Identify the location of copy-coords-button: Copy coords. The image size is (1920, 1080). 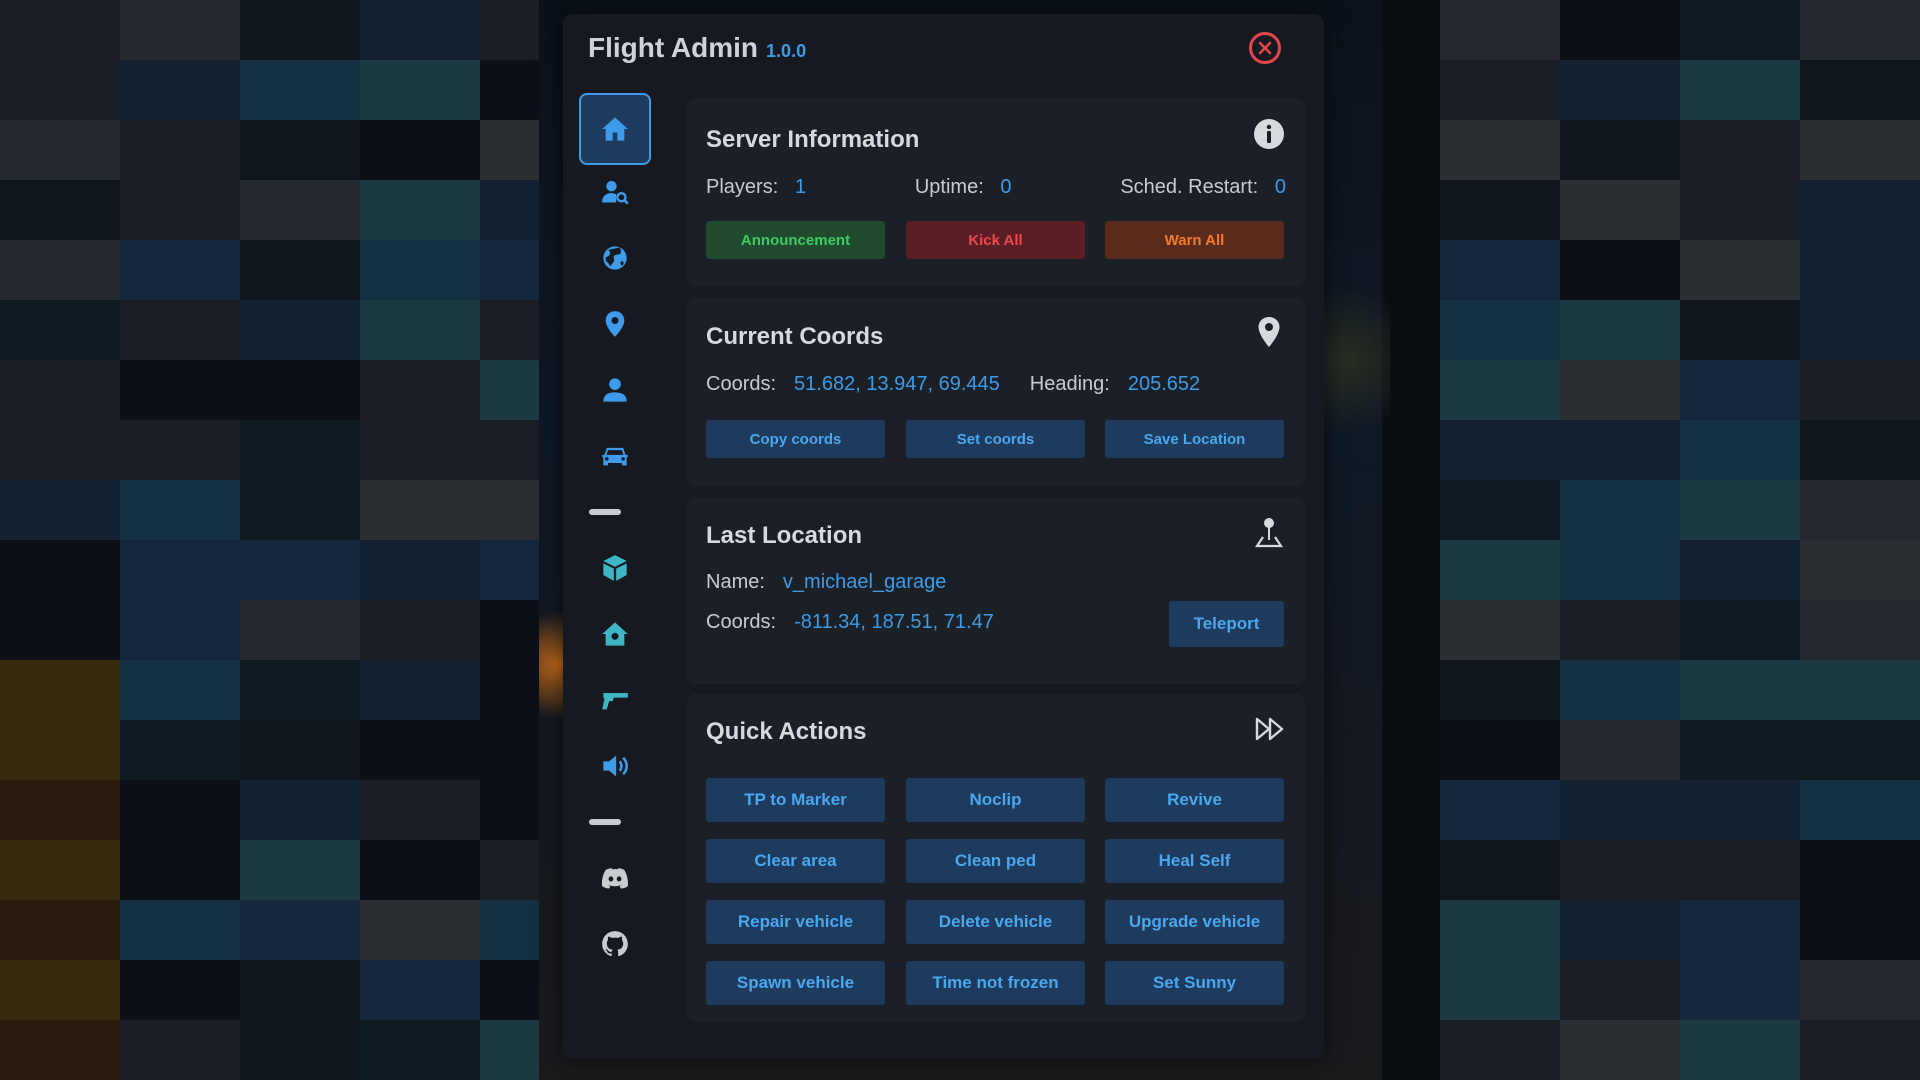
(795, 439).